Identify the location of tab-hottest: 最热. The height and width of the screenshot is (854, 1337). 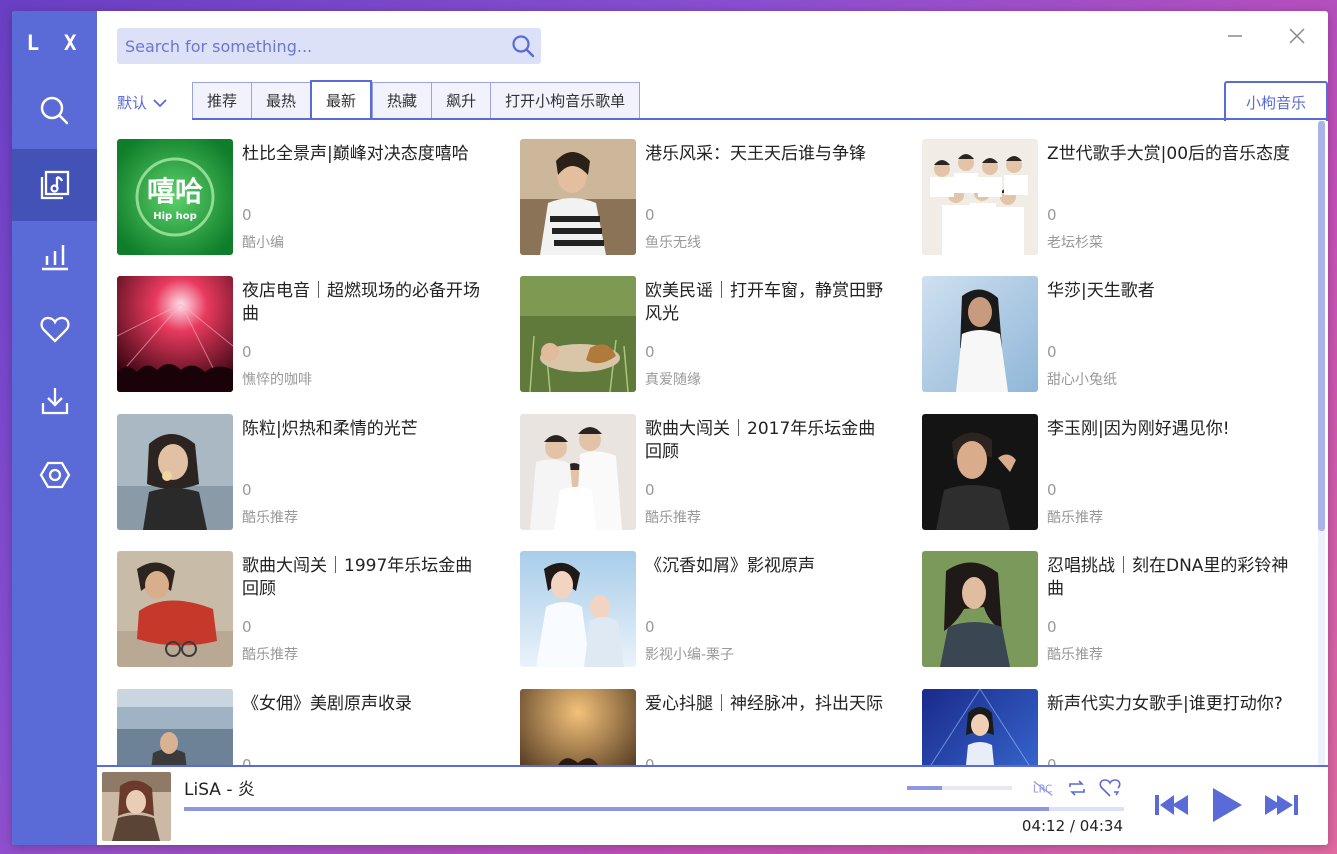
(281, 101).